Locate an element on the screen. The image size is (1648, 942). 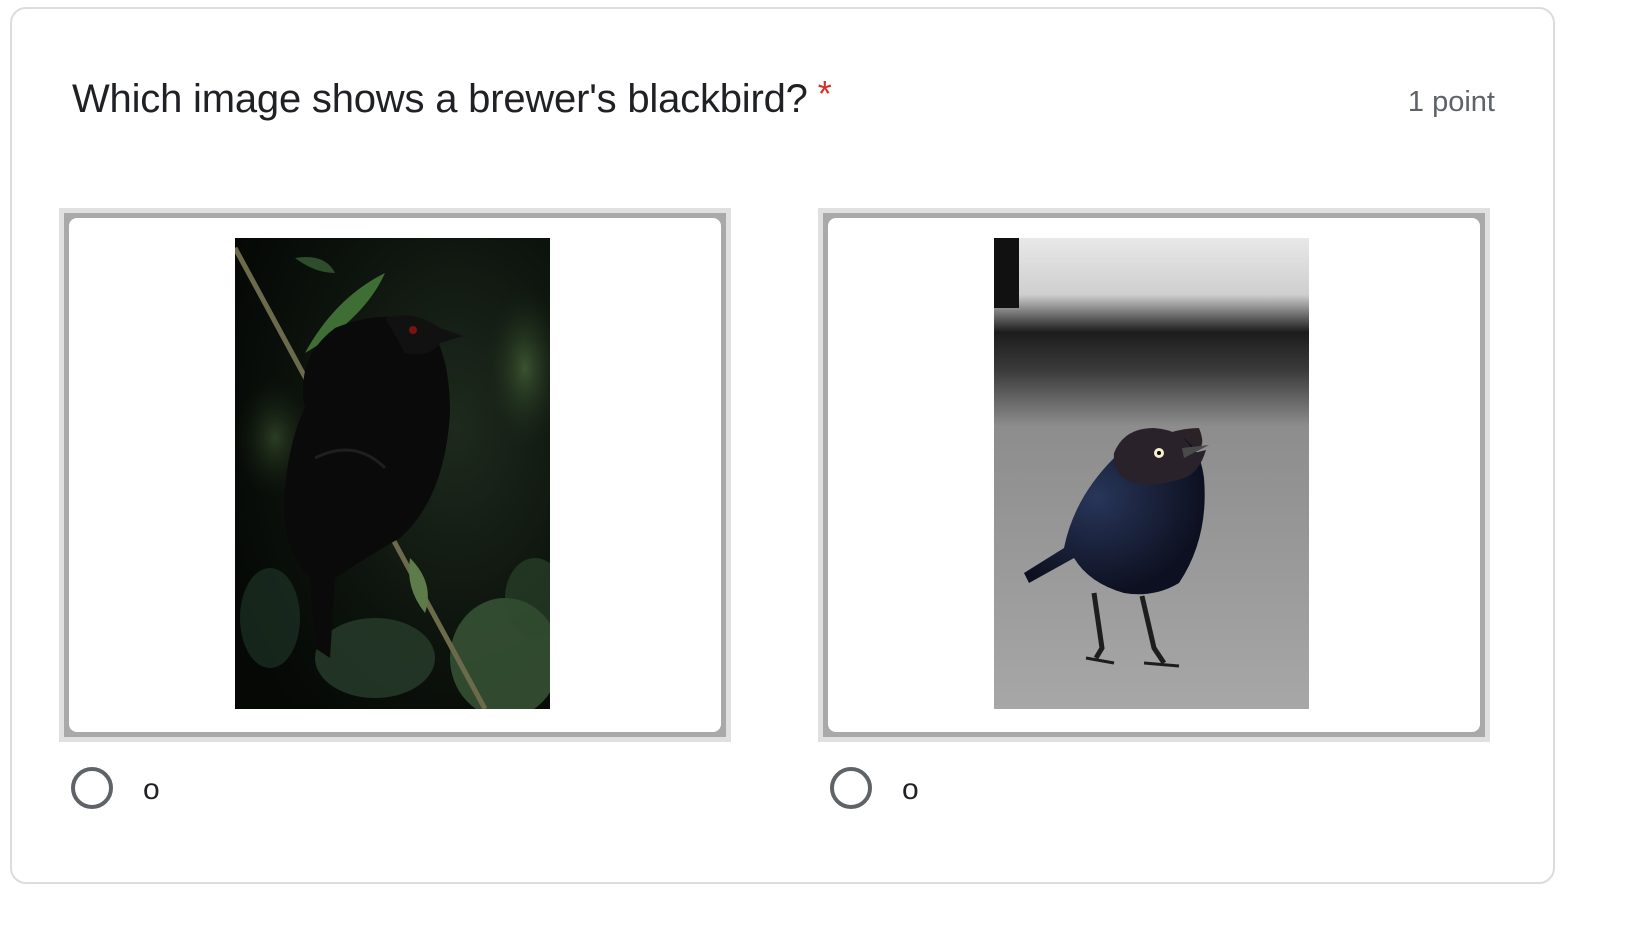
required-asterisk: * is located at coordinates (824, 93).